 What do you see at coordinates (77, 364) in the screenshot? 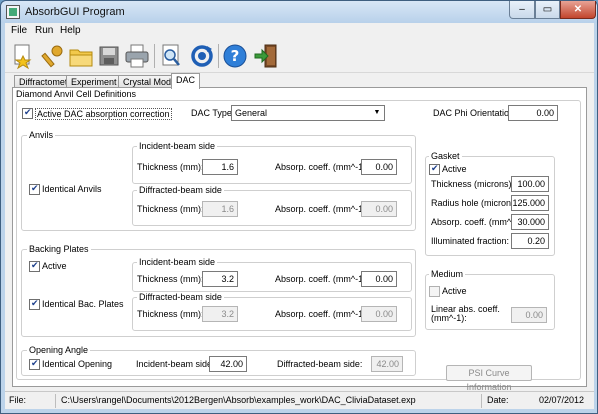
I see `identical-opening-label: Identical Opening` at bounding box center [77, 364].